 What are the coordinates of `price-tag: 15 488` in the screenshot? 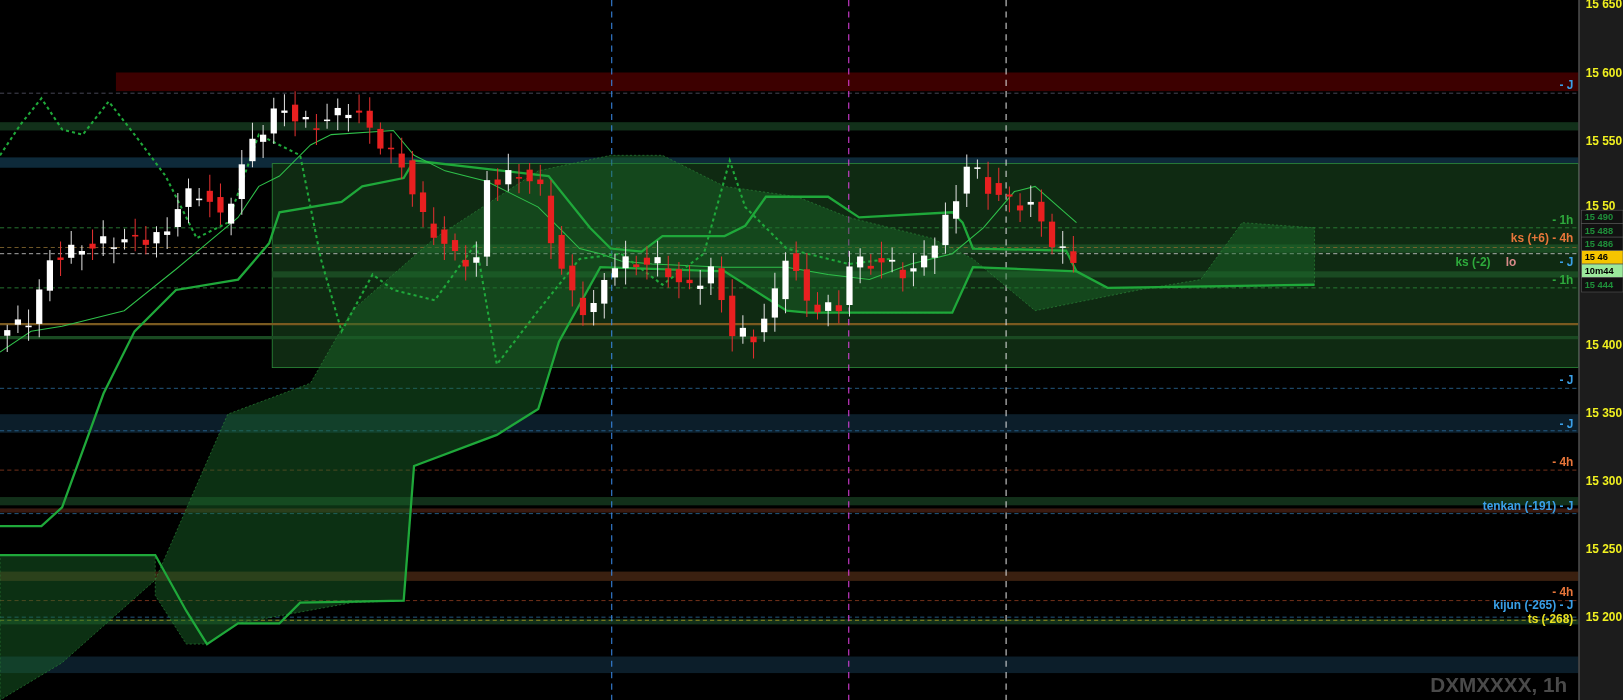 It's located at (1602, 230).